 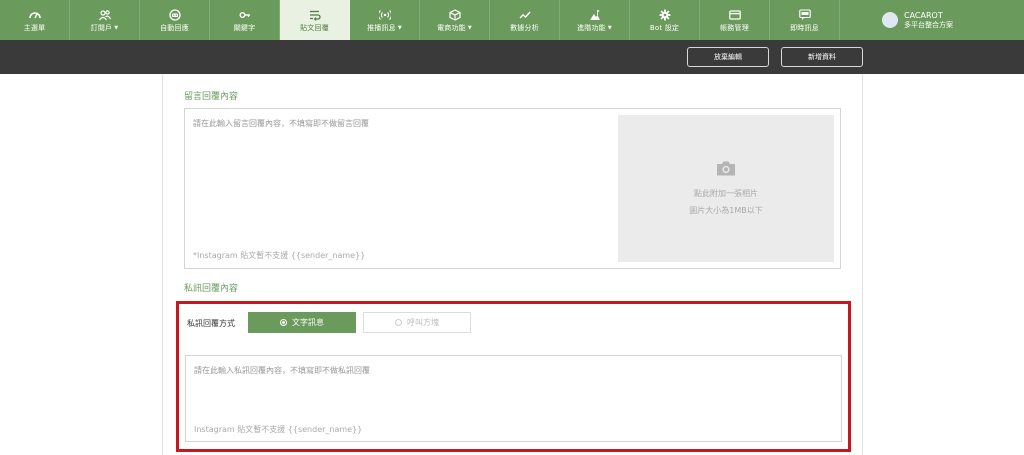 I want to click on line-chart-icon, so click(x=525, y=14).